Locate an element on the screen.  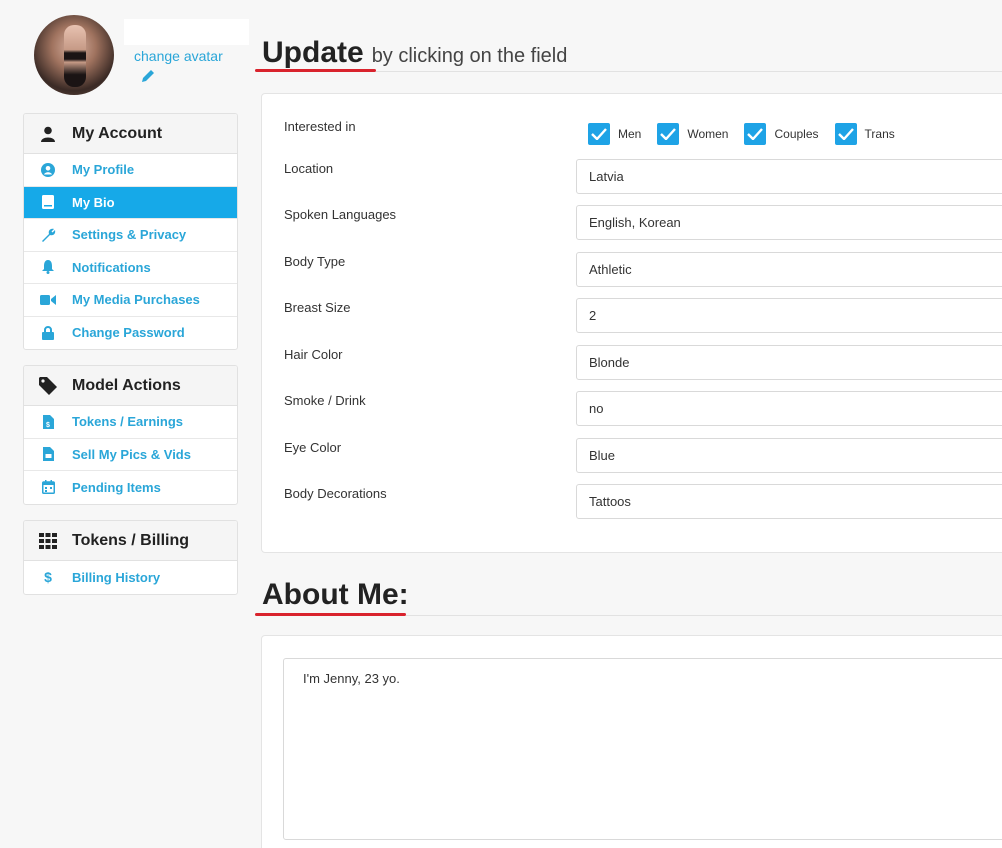
body-type-label: Body Type is located at coordinates (315, 261).